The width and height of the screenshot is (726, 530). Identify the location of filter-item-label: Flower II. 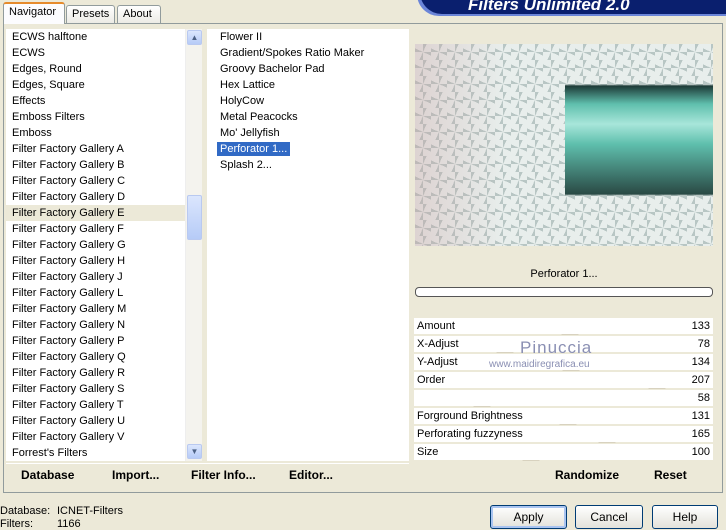
(241, 37).